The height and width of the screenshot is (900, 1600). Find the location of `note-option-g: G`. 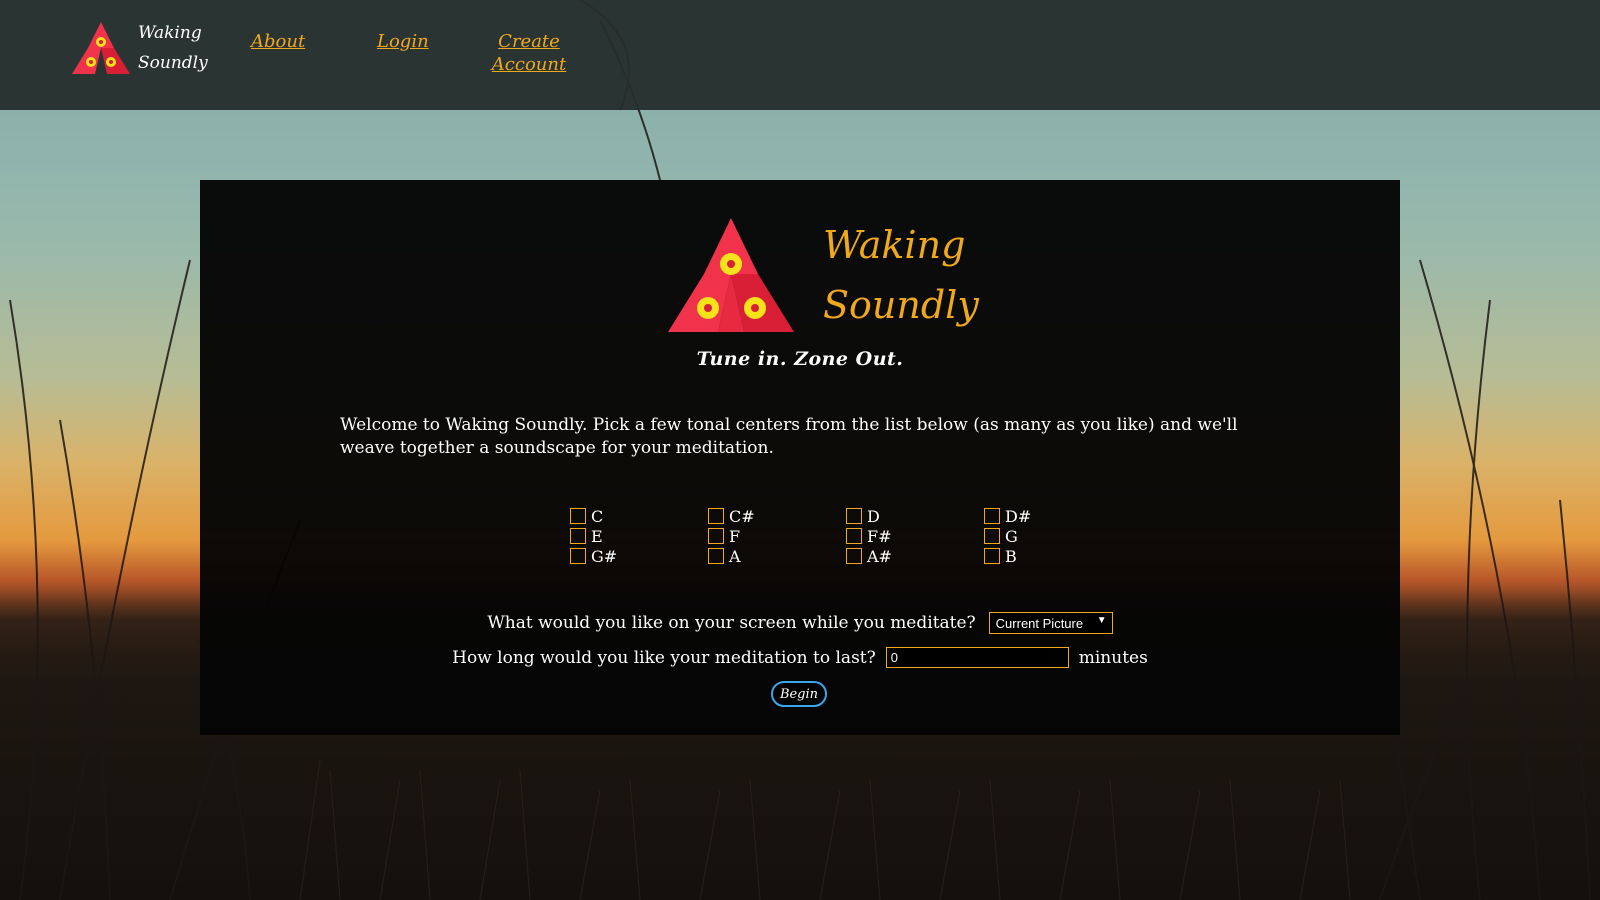

note-option-g: G is located at coordinates (1053, 536).